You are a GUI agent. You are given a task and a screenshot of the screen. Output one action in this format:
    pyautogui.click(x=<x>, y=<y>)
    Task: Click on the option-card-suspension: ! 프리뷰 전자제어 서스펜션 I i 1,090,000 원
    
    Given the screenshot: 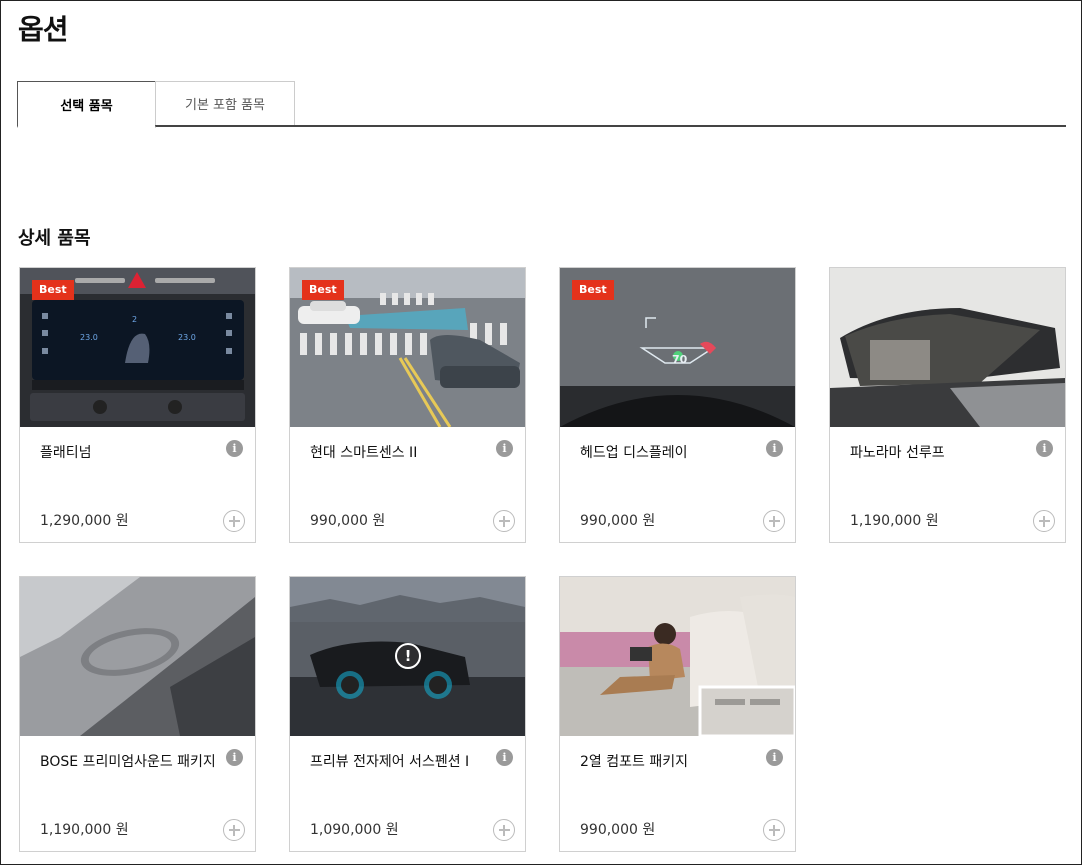 What is the action you would take?
    pyautogui.click(x=407, y=714)
    